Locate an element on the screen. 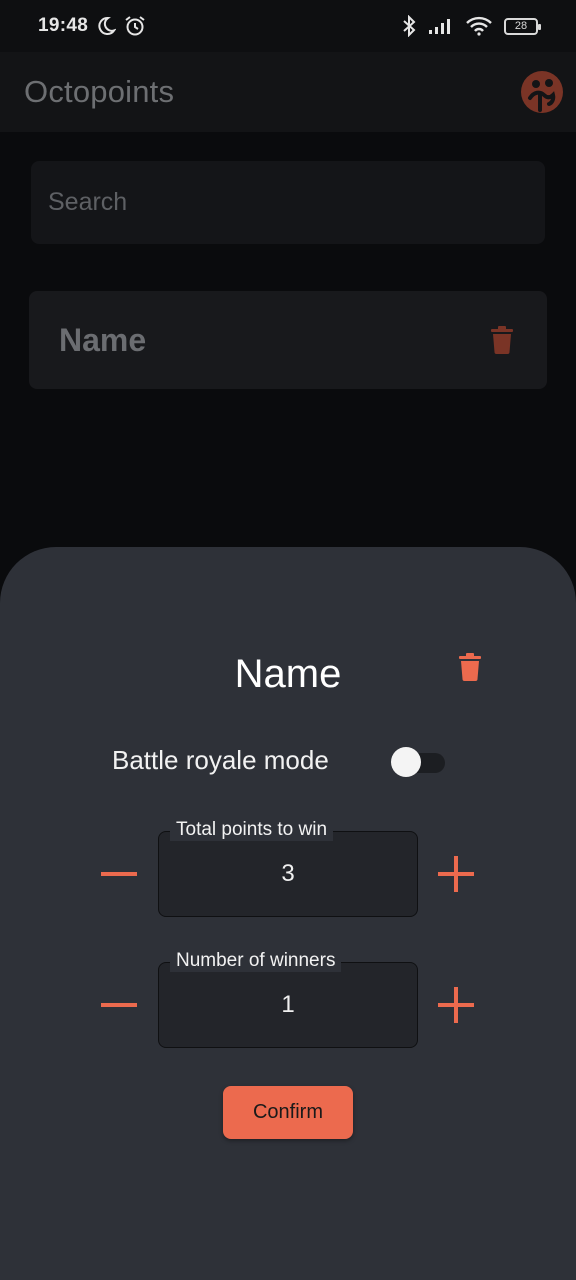  moon-icon is located at coordinates (107, 25).